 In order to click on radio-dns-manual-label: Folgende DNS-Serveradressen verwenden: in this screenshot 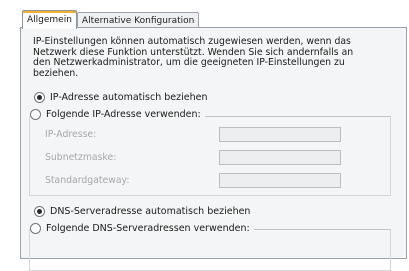, I will do `click(148, 228)`.